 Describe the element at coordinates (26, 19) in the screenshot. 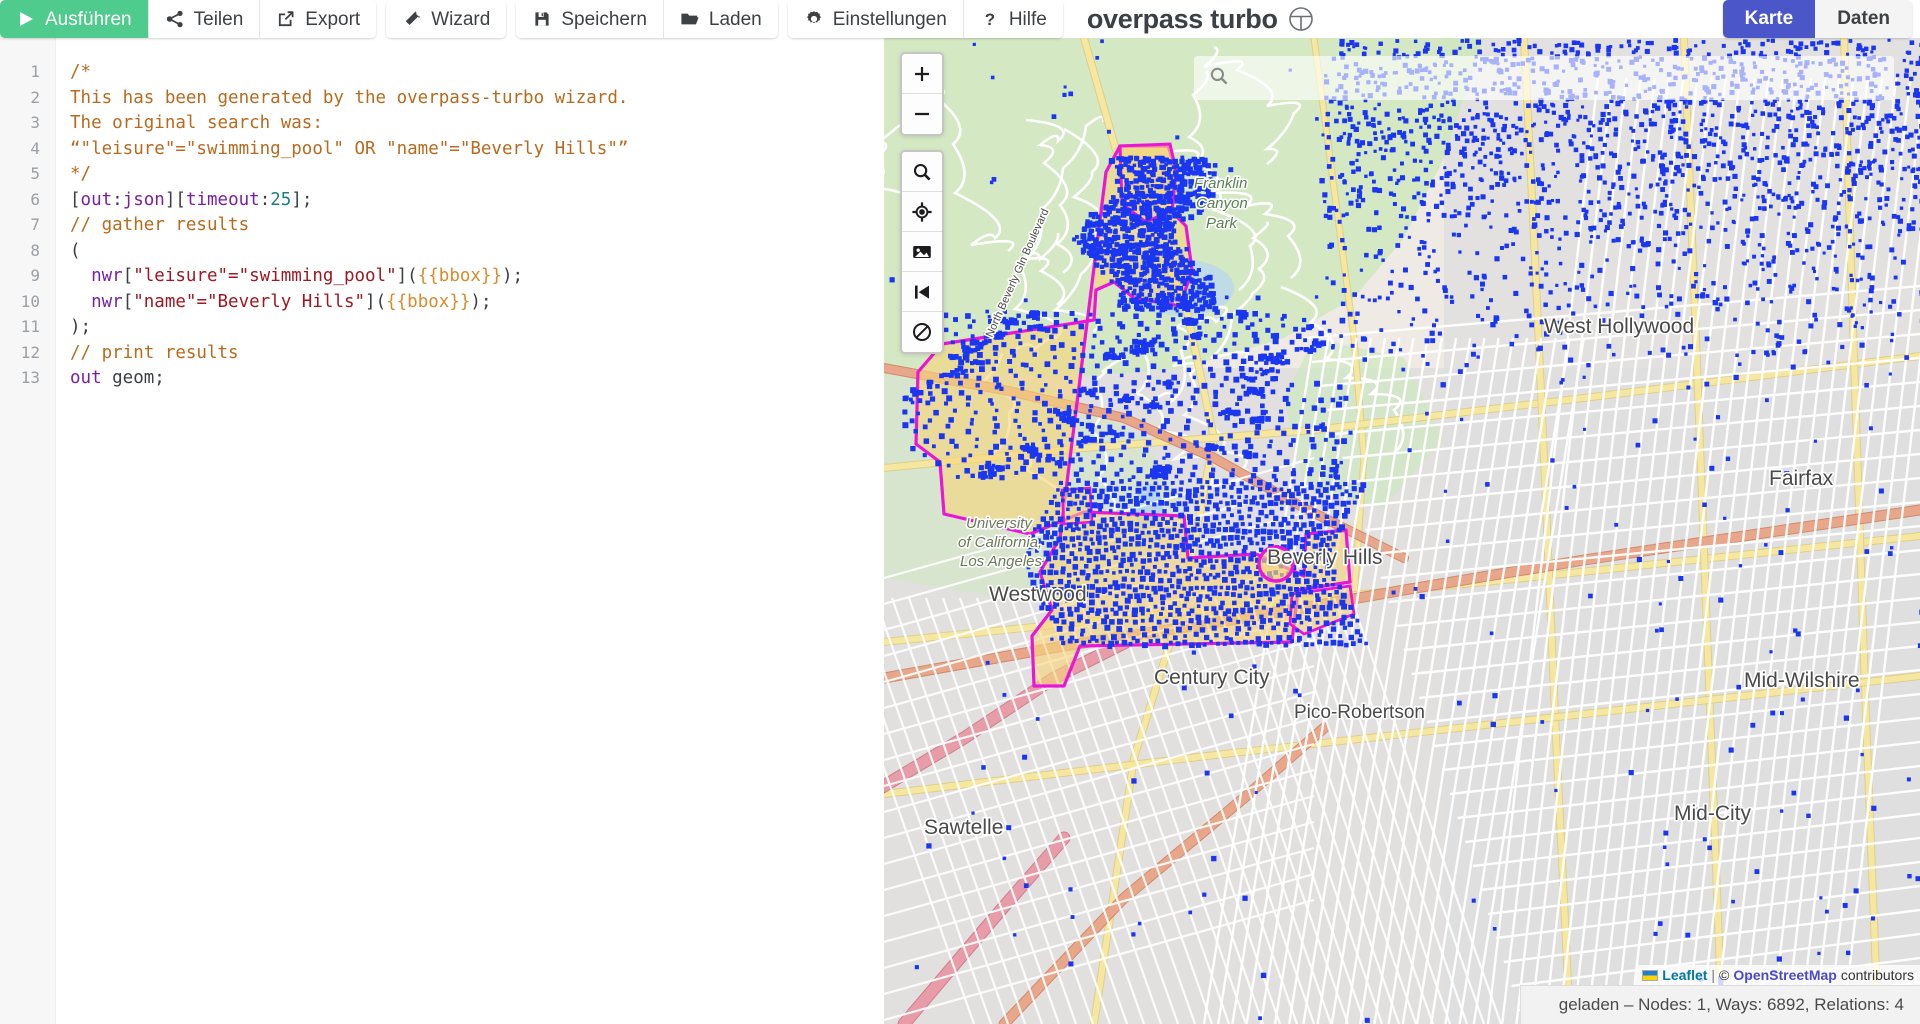

I see `play-icon` at that location.